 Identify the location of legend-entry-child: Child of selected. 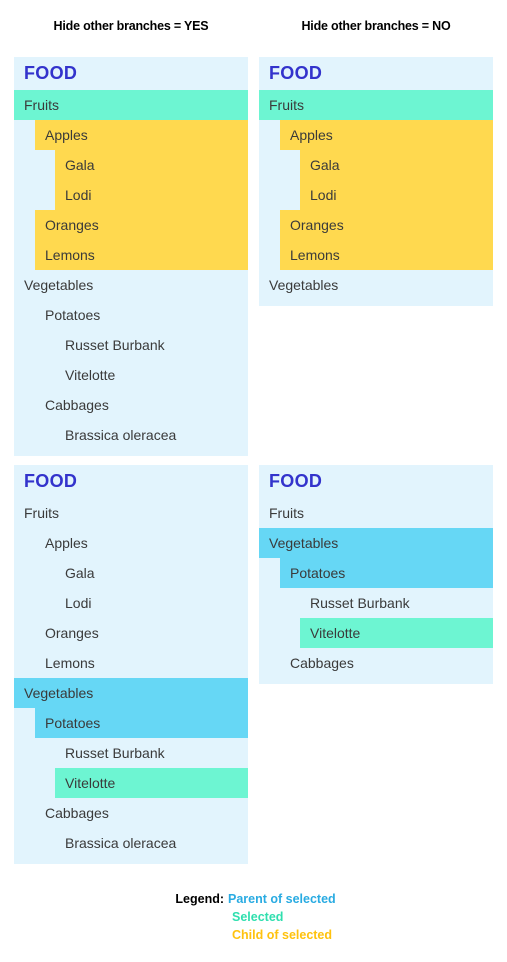
(282, 935).